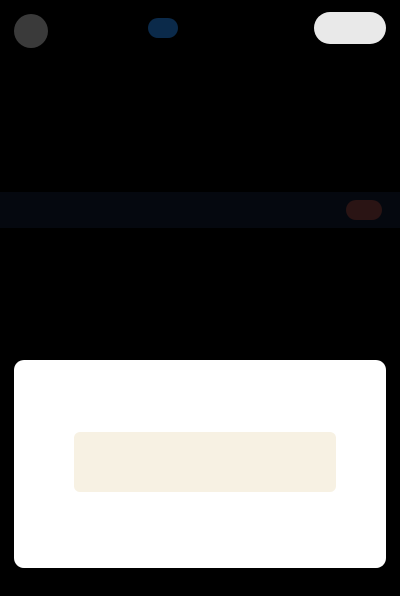 The image size is (400, 596). I want to click on avatar, so click(31, 31).